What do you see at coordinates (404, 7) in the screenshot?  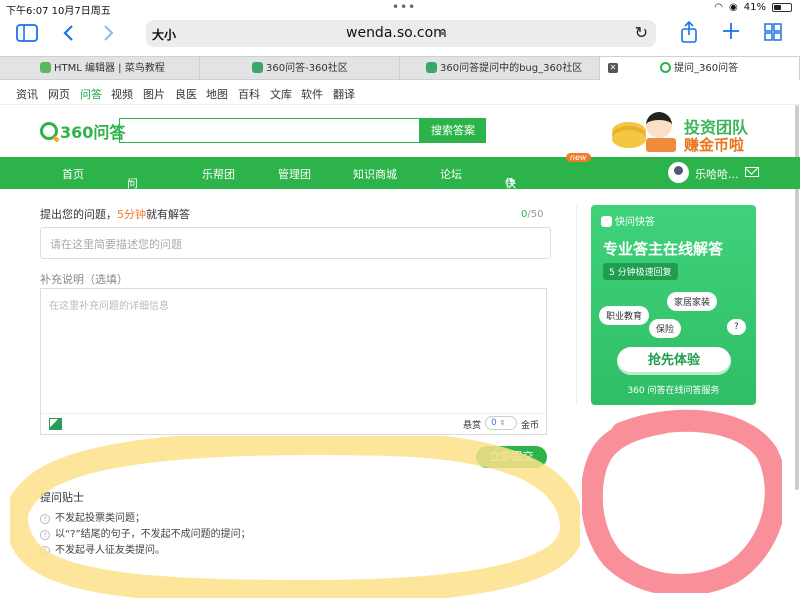 I see `multitask-dots-icon: •••` at bounding box center [404, 7].